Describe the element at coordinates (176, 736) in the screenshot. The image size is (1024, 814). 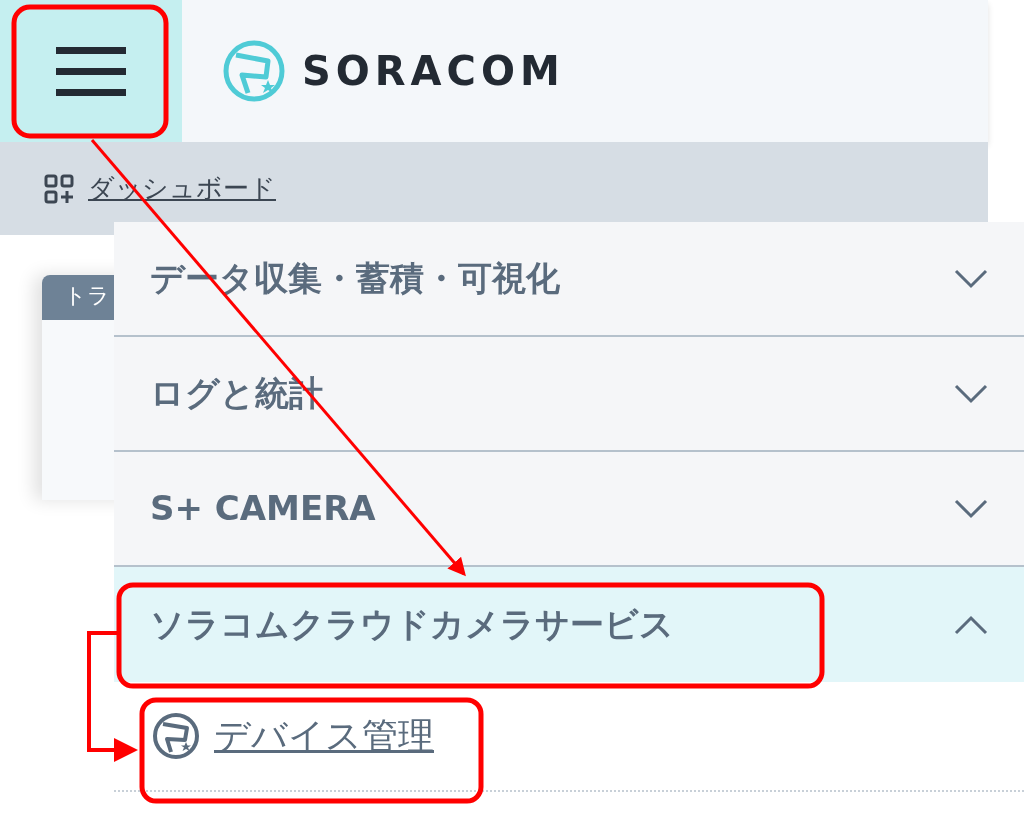
I see `camera-logo-icon` at that location.